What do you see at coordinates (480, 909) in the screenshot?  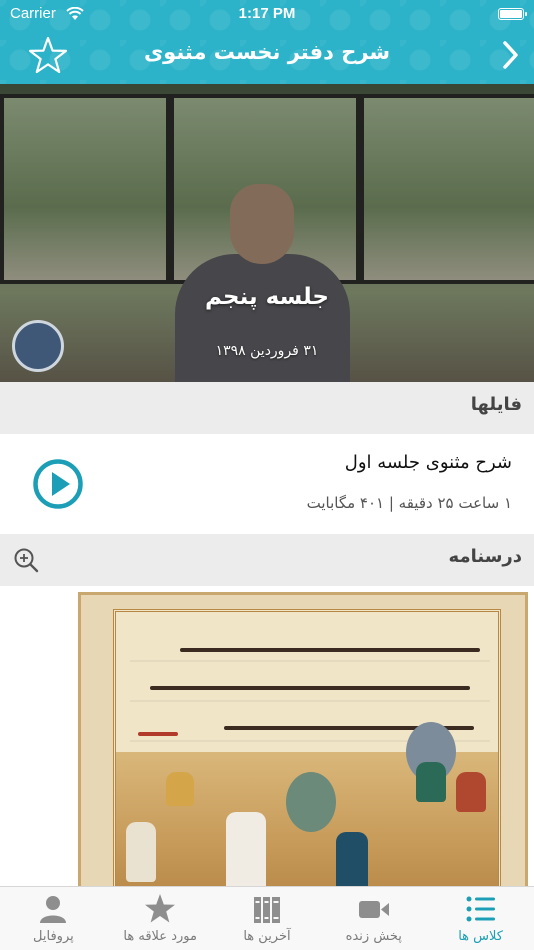 I see `list-icon` at bounding box center [480, 909].